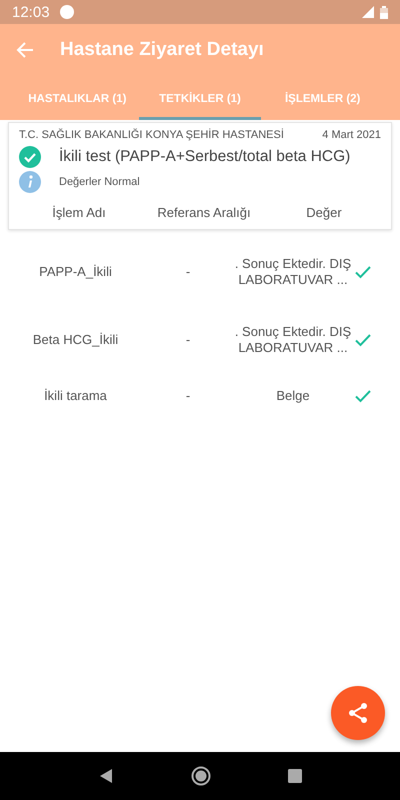  I want to click on hospital-name: T.C. SAĞLIK BAKANLIĞI KONYA ŞEHİR HASTANESİ, so click(151, 135).